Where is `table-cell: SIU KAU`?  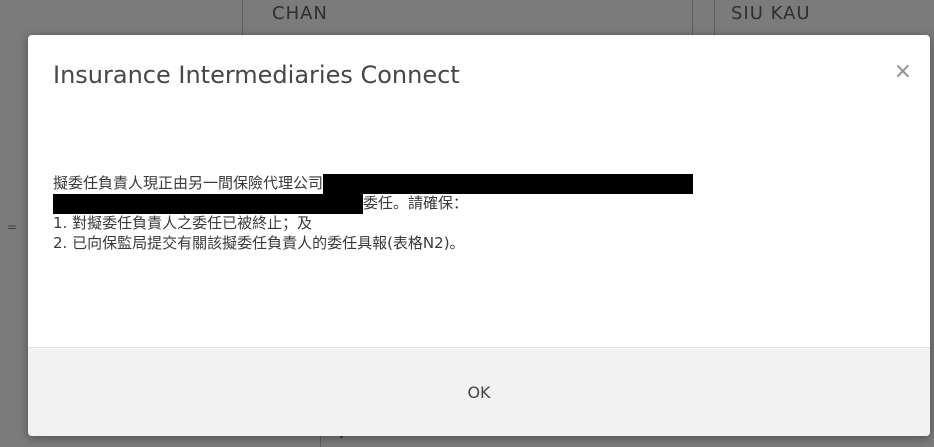
table-cell: SIU KAU is located at coordinates (771, 13).